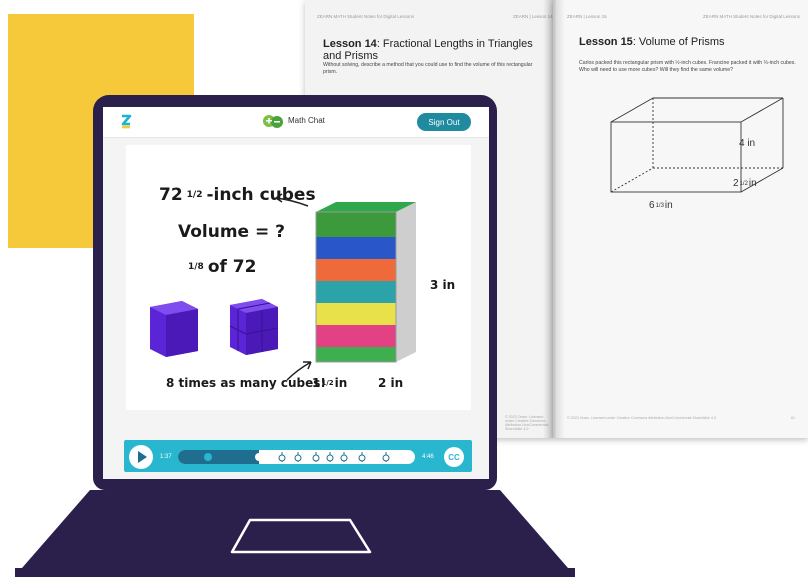 Image resolution: width=808 pixels, height=577 pixels. I want to click on right-prism-length-frac: 1/3, so click(659, 205).